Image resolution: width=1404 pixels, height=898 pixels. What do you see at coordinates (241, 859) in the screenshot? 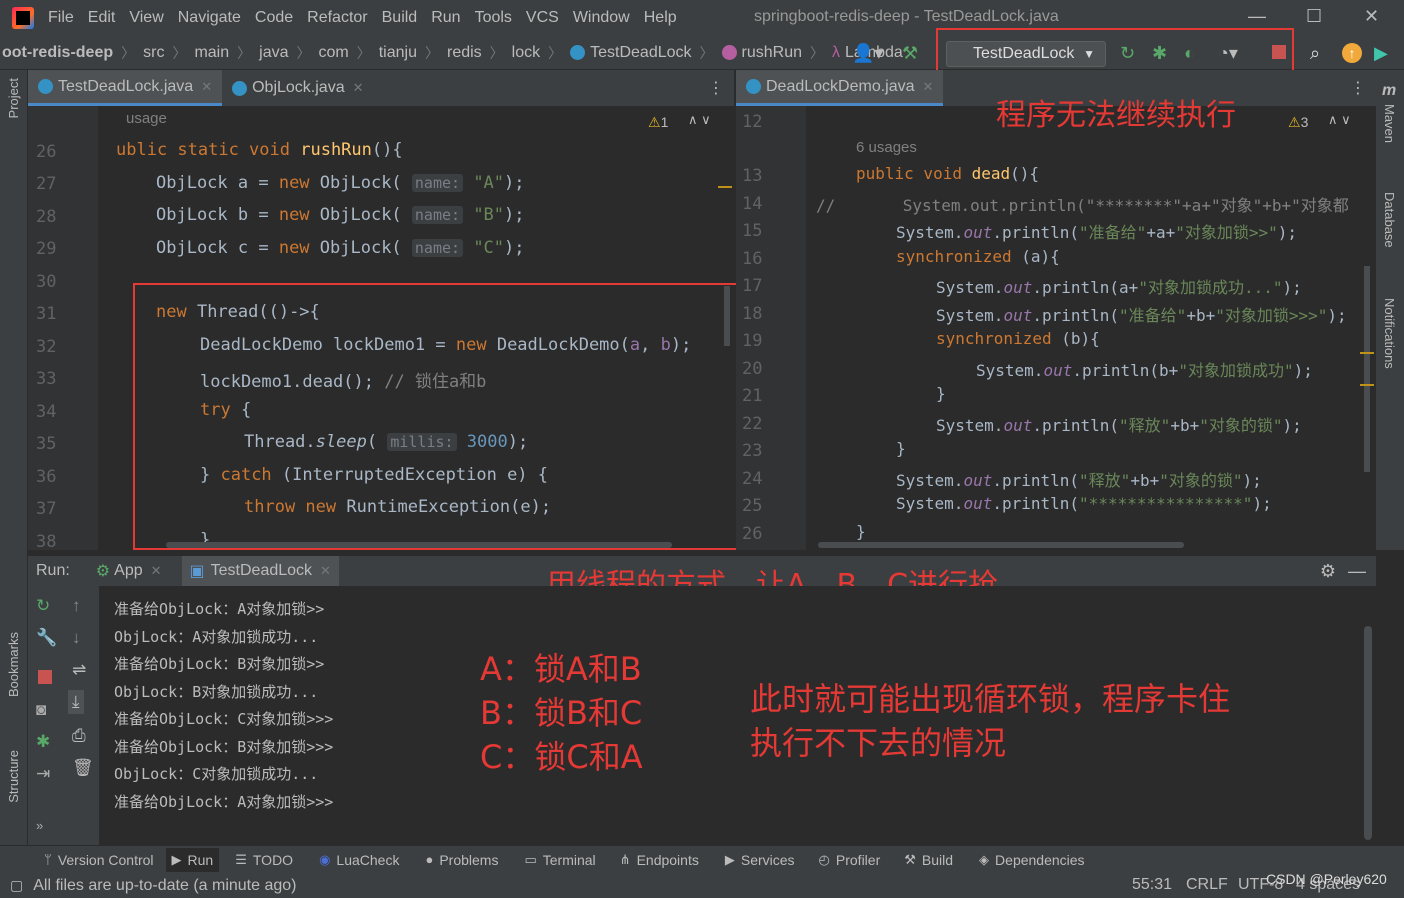
I see `list-icon: ☰` at bounding box center [241, 859].